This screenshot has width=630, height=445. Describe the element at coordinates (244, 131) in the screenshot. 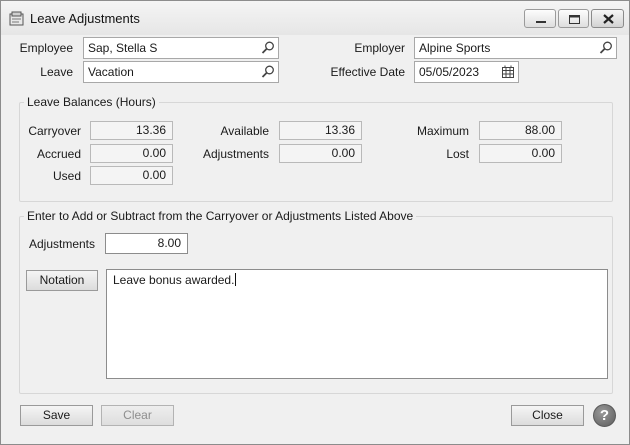

I see `available-label: Available` at that location.